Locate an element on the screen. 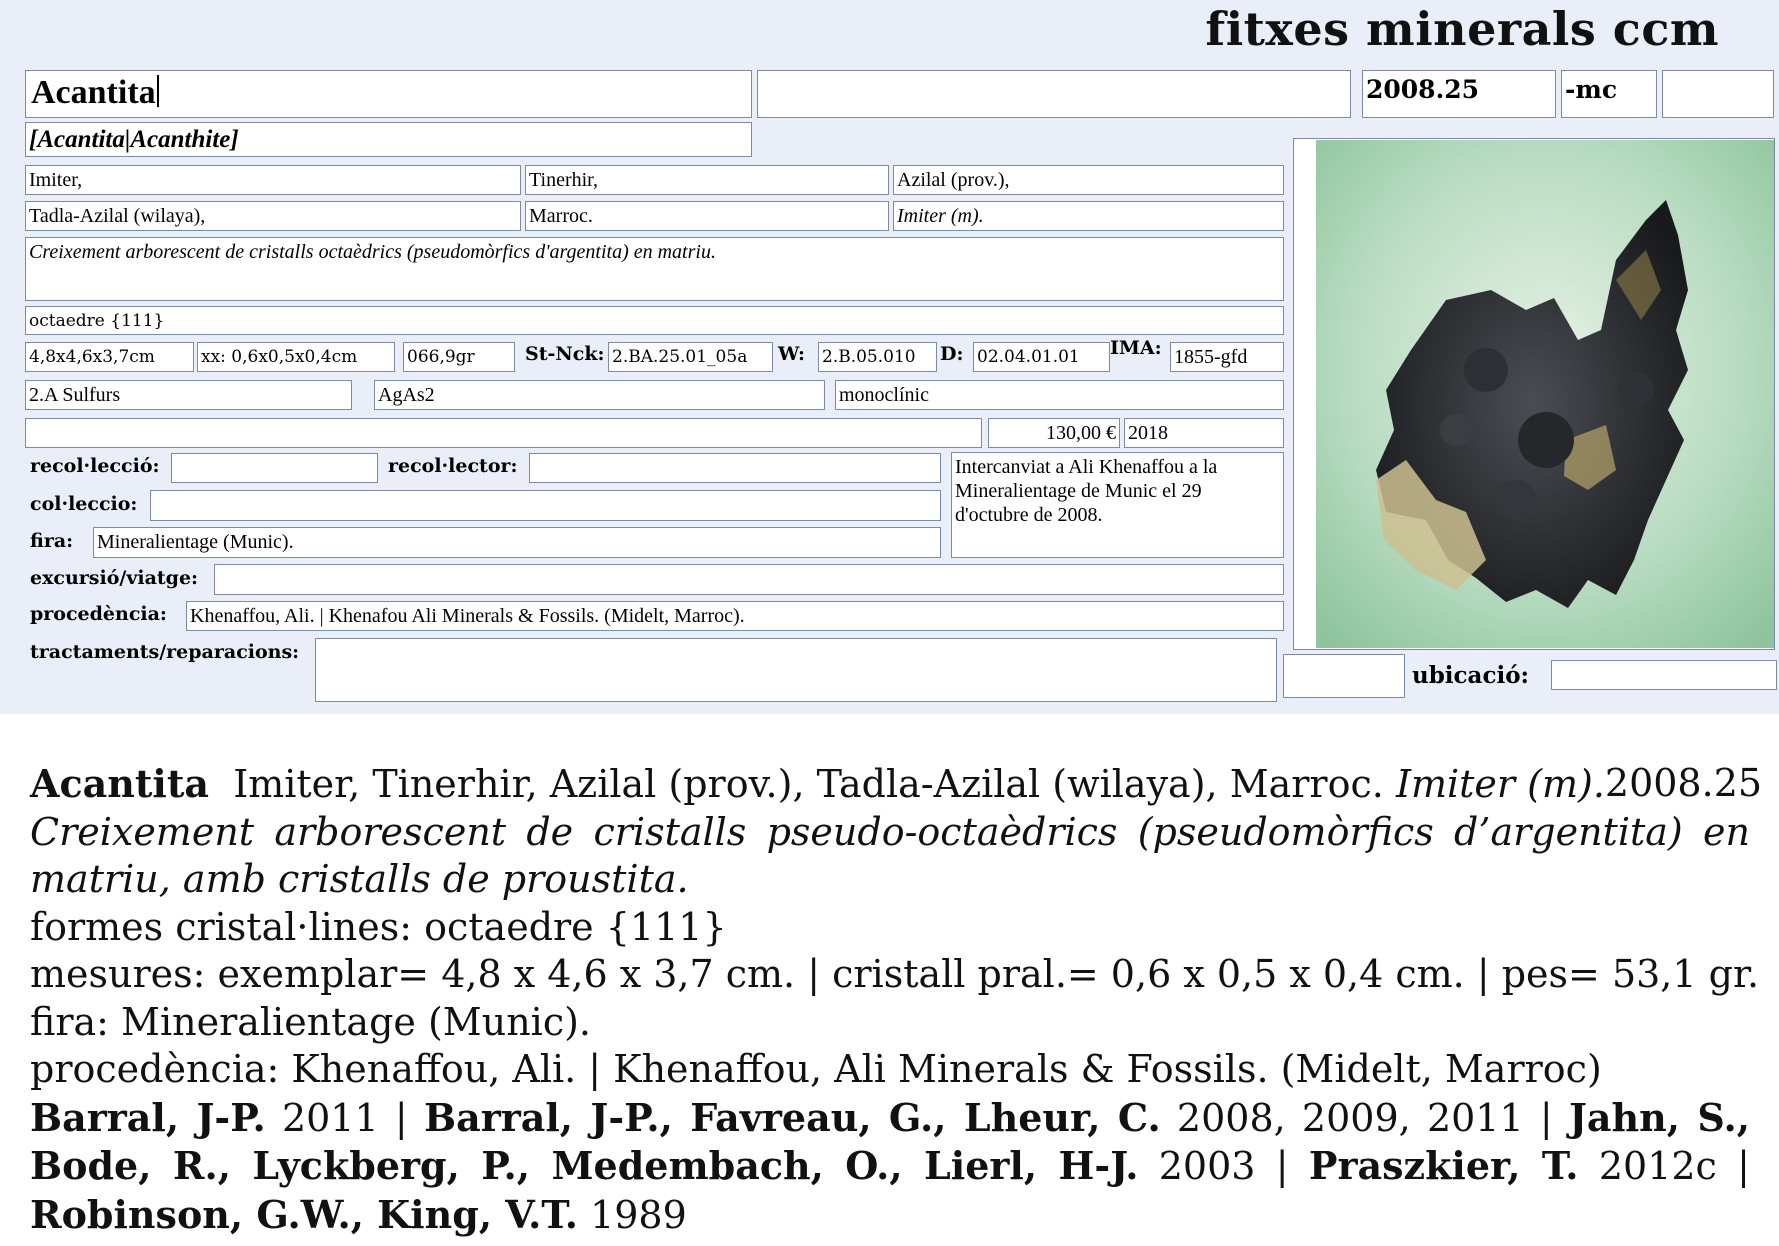  location-field is located at coordinates (1664, 675).